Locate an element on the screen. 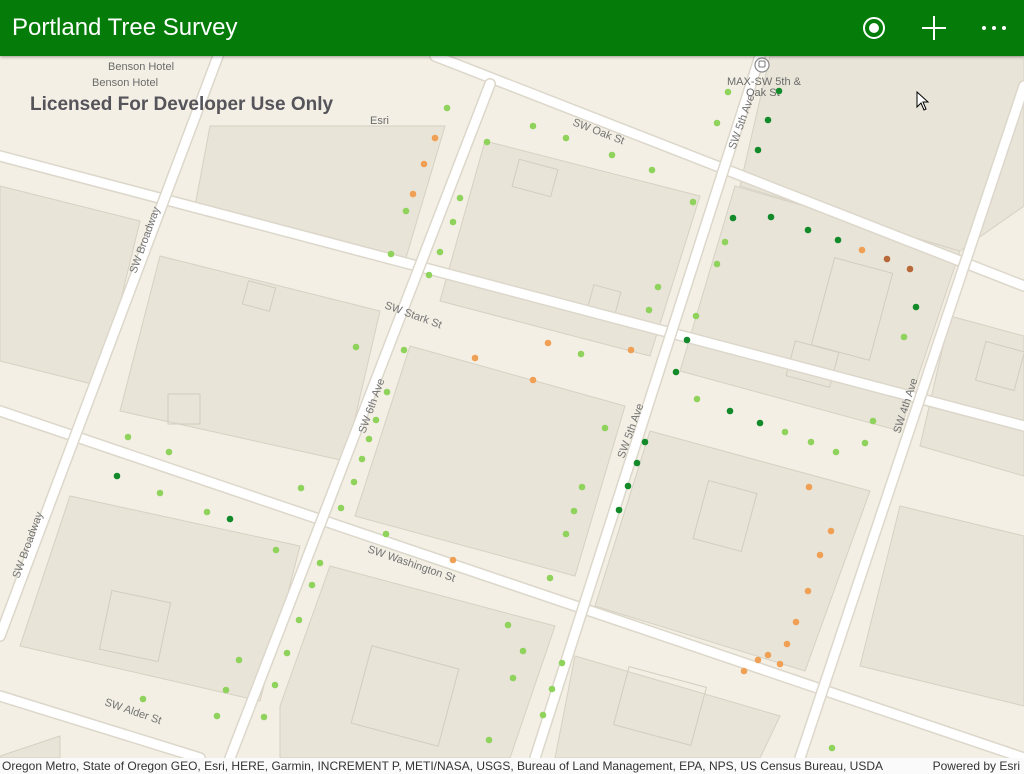 This screenshot has height=774, width=1024. add-button is located at coordinates (934, 28).